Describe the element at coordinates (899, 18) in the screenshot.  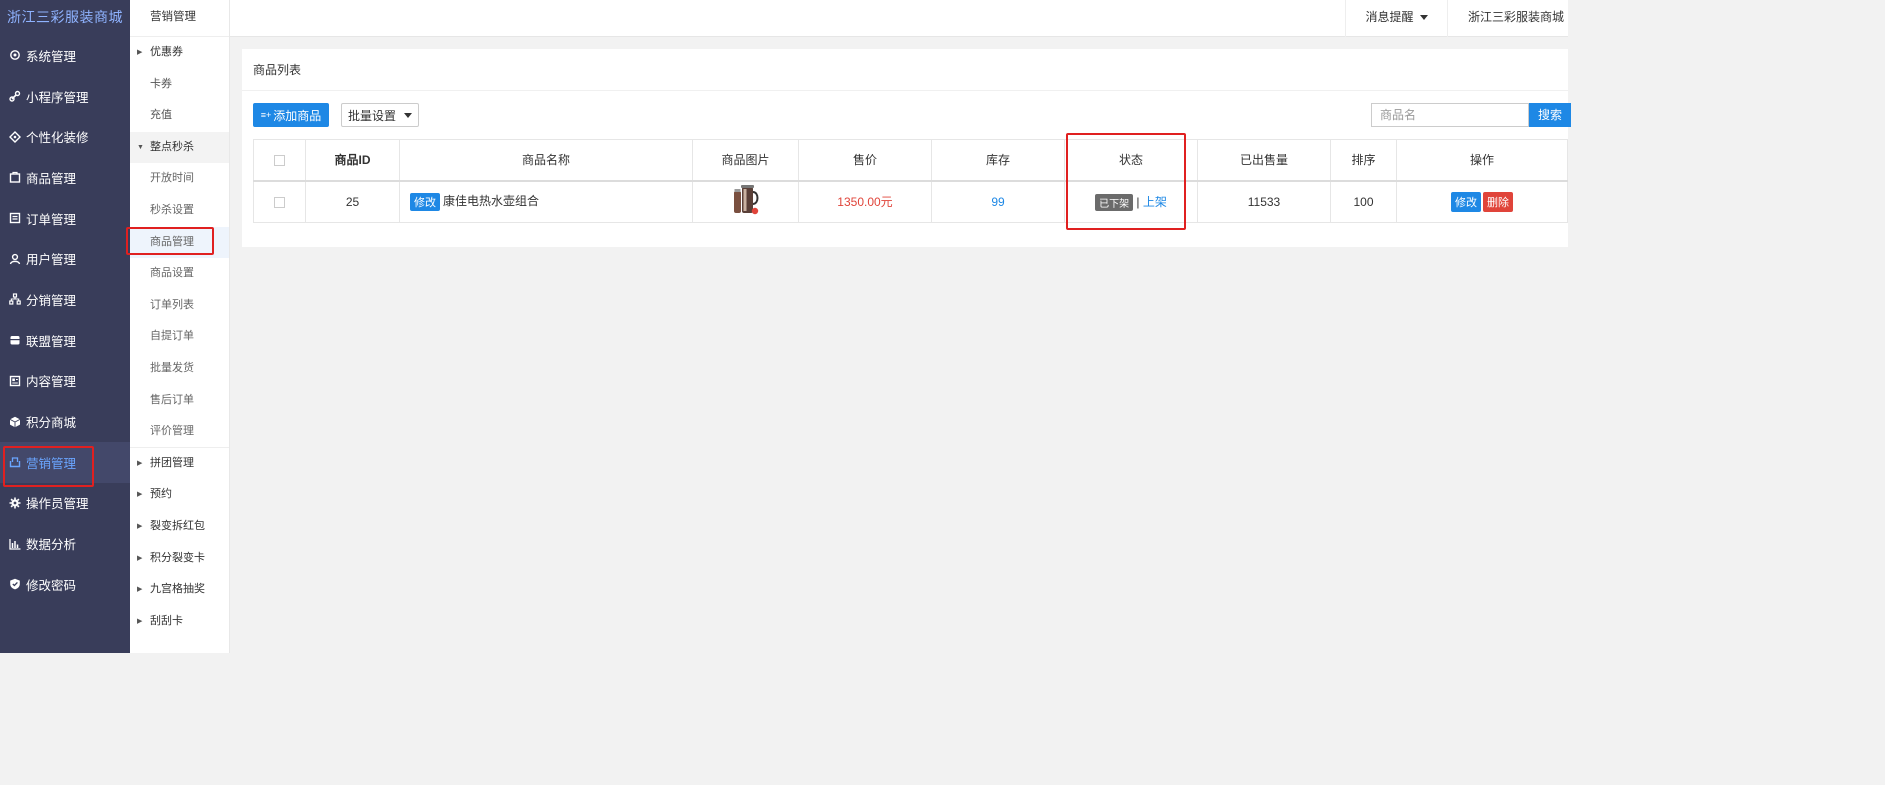
I see `top-bar: 消息提醒 浙江三彩服装商城` at that location.